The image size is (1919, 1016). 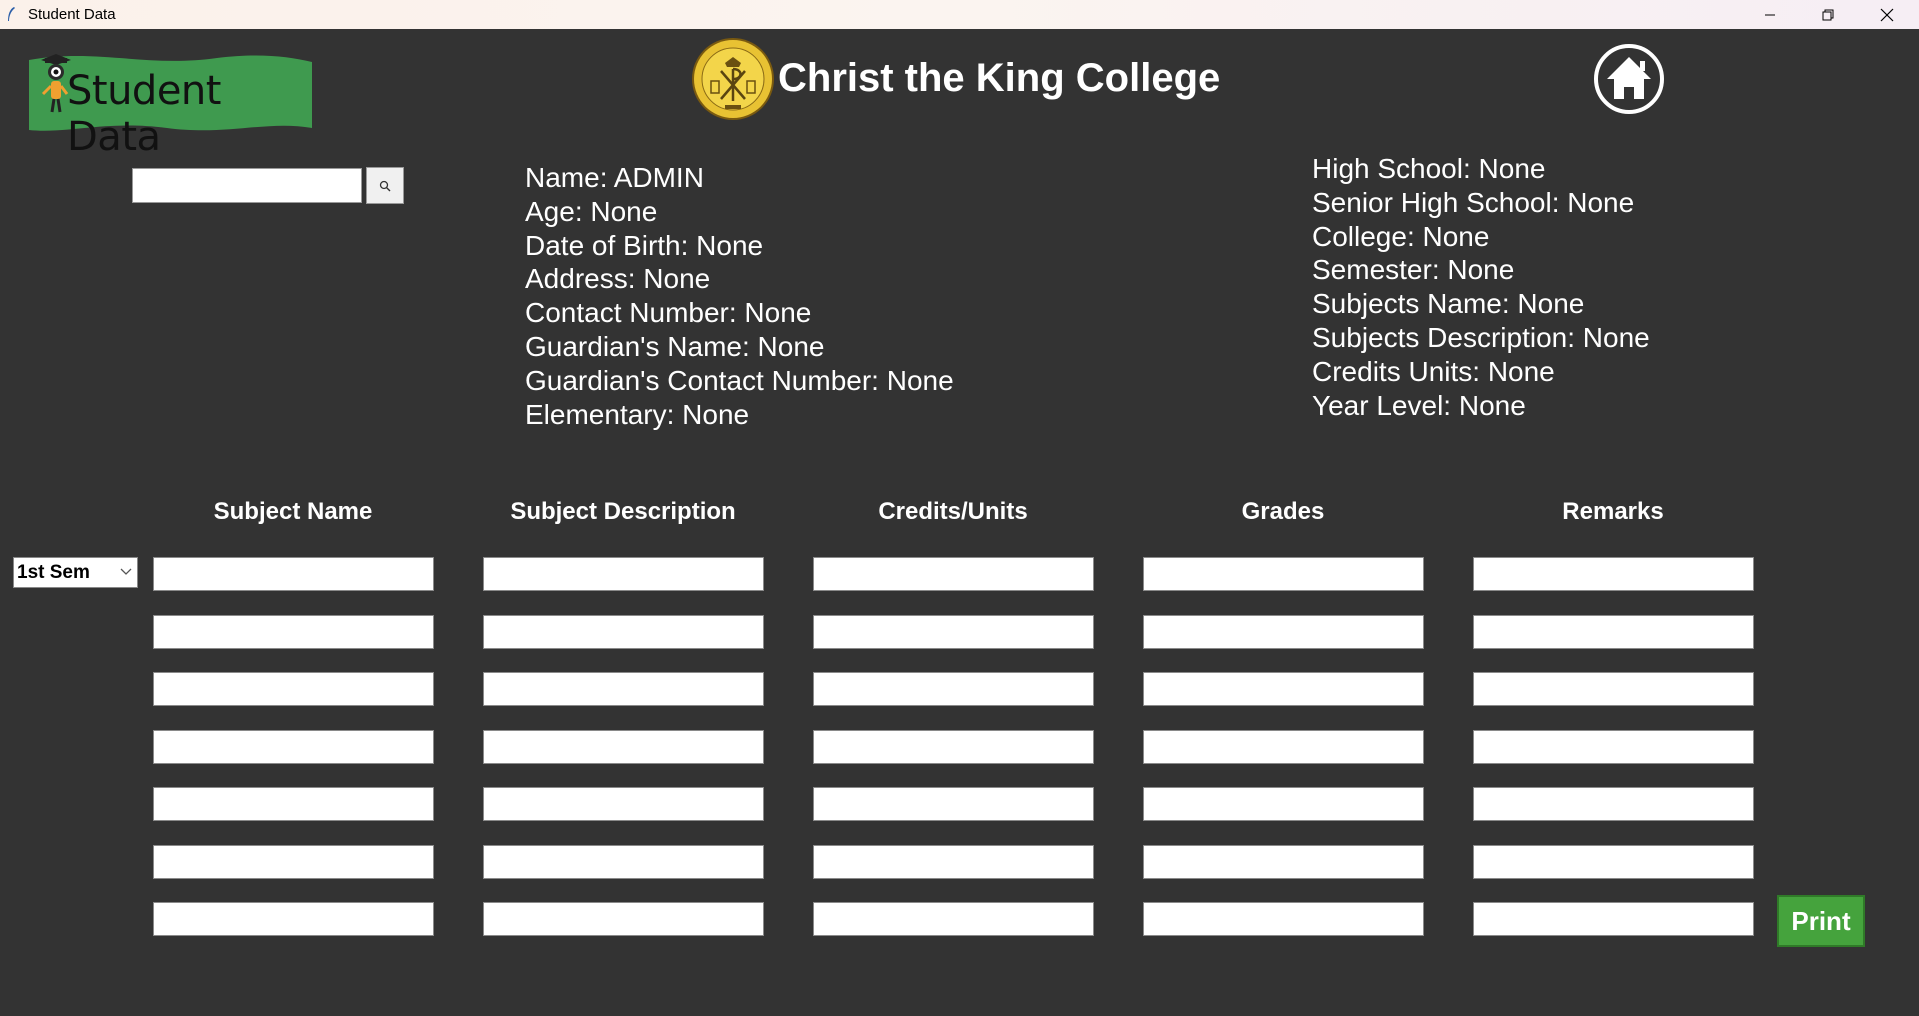 I want to click on info-age: Age: None, so click(x=591, y=211).